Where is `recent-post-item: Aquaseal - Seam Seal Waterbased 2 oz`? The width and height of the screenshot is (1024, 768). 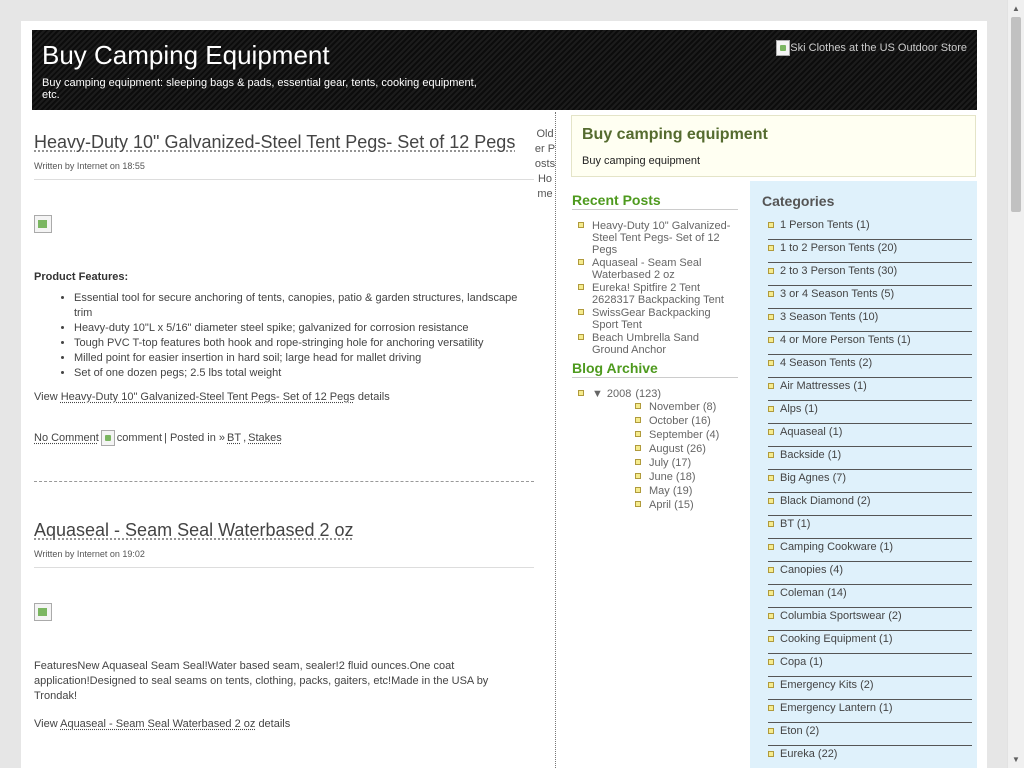 recent-post-item: Aquaseal - Seam Seal Waterbased 2 oz is located at coordinates (655, 269).